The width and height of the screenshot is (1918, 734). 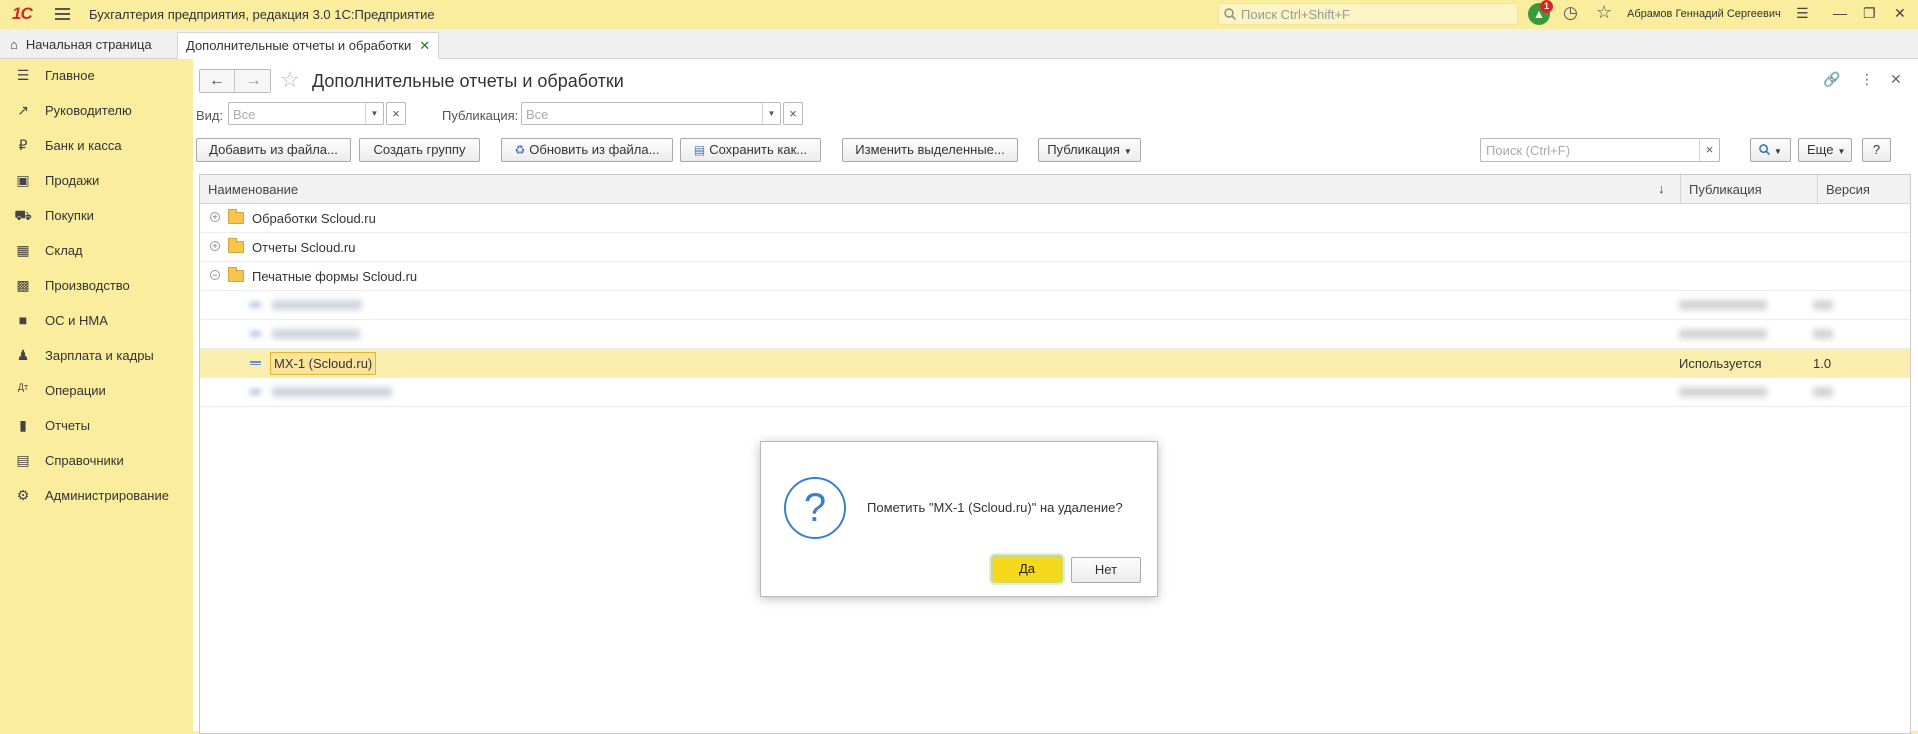 What do you see at coordinates (1867, 79) in the screenshot?
I see `more-vertical-icon: ⋮` at bounding box center [1867, 79].